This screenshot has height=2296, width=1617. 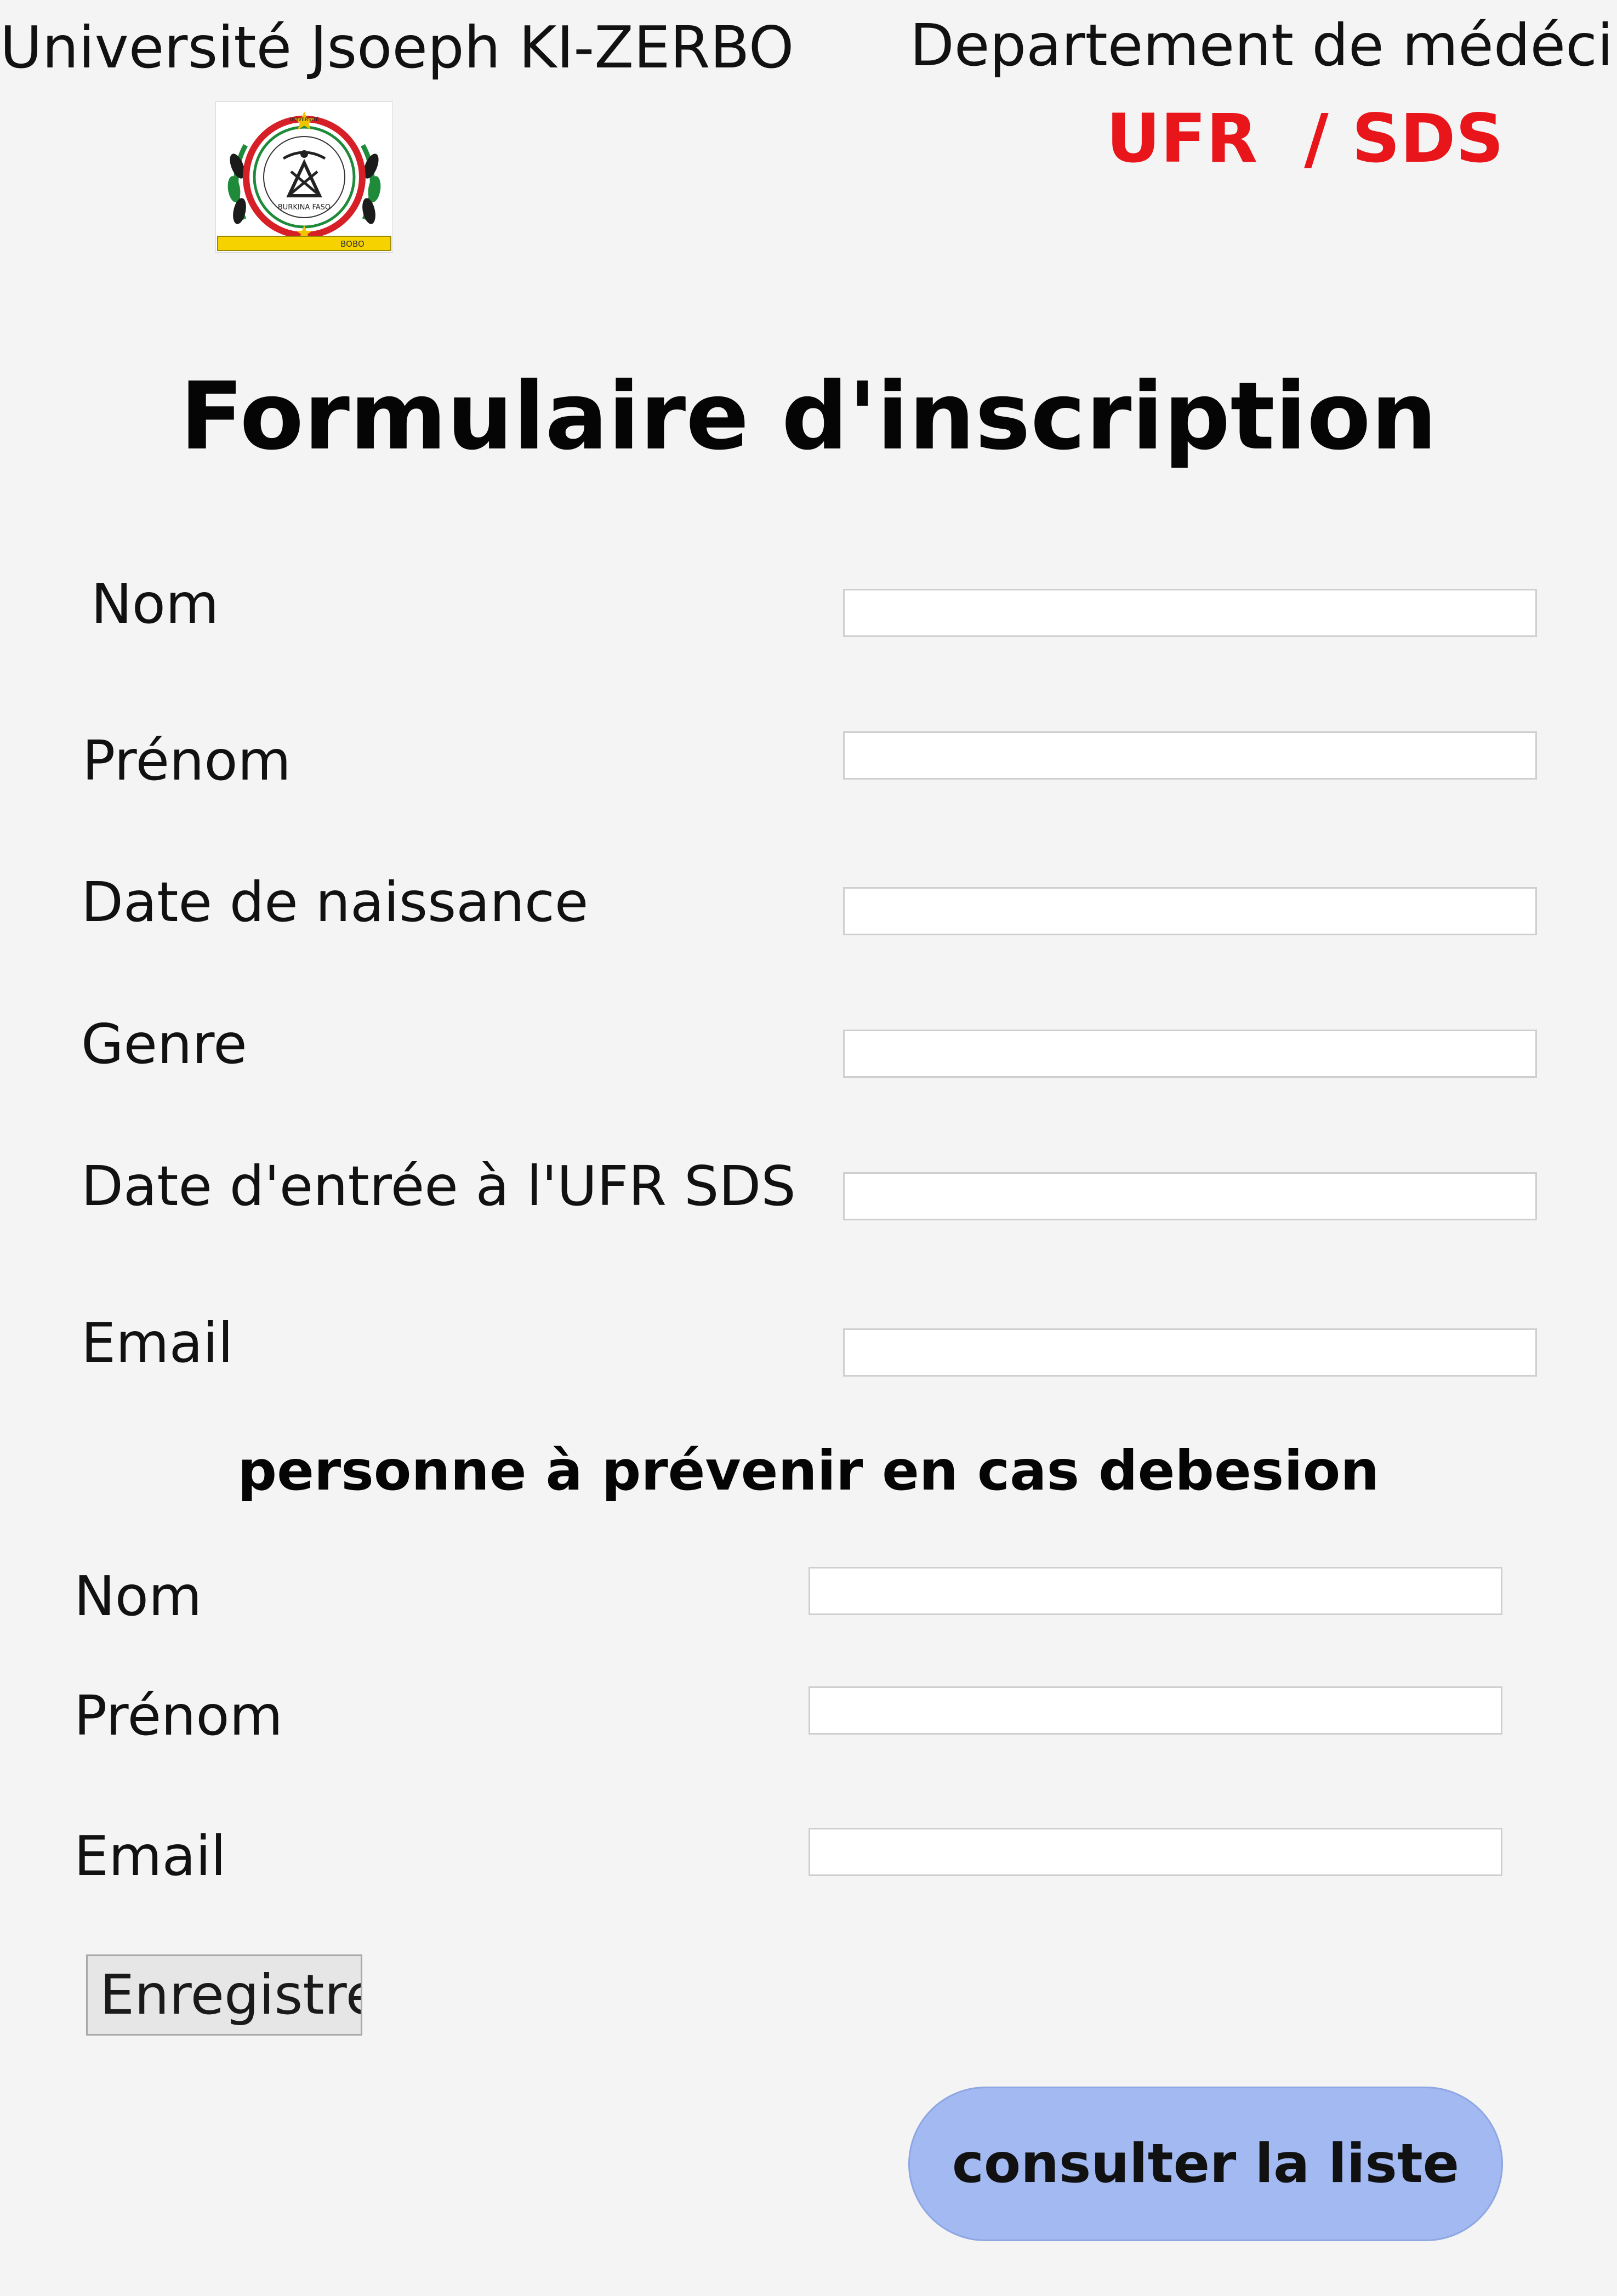 I want to click on contact-nom-input, so click(x=1155, y=1591).